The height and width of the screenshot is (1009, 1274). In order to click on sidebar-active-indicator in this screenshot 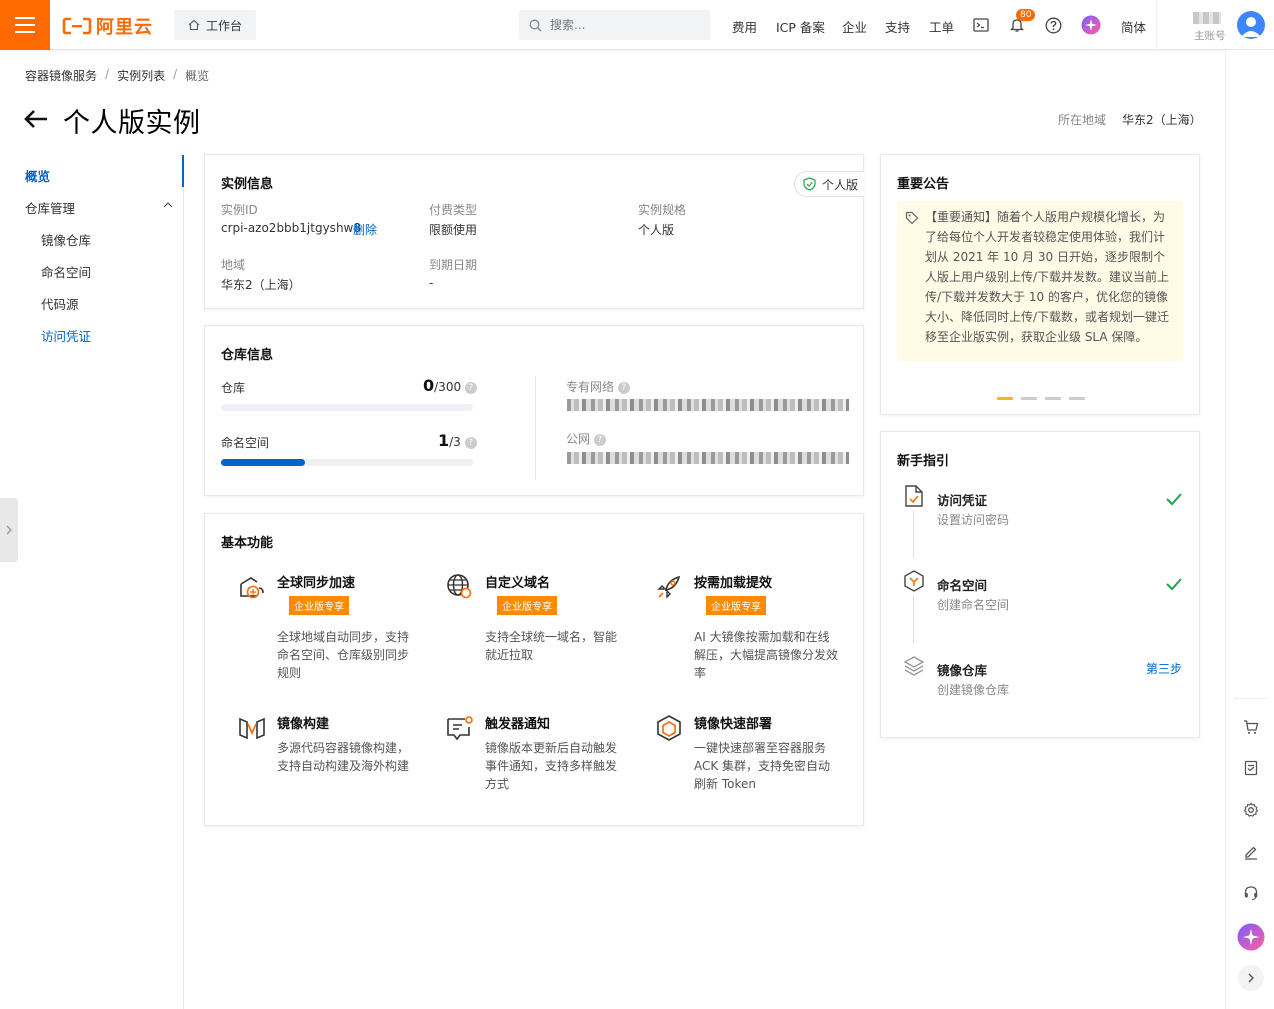, I will do `click(183, 171)`.